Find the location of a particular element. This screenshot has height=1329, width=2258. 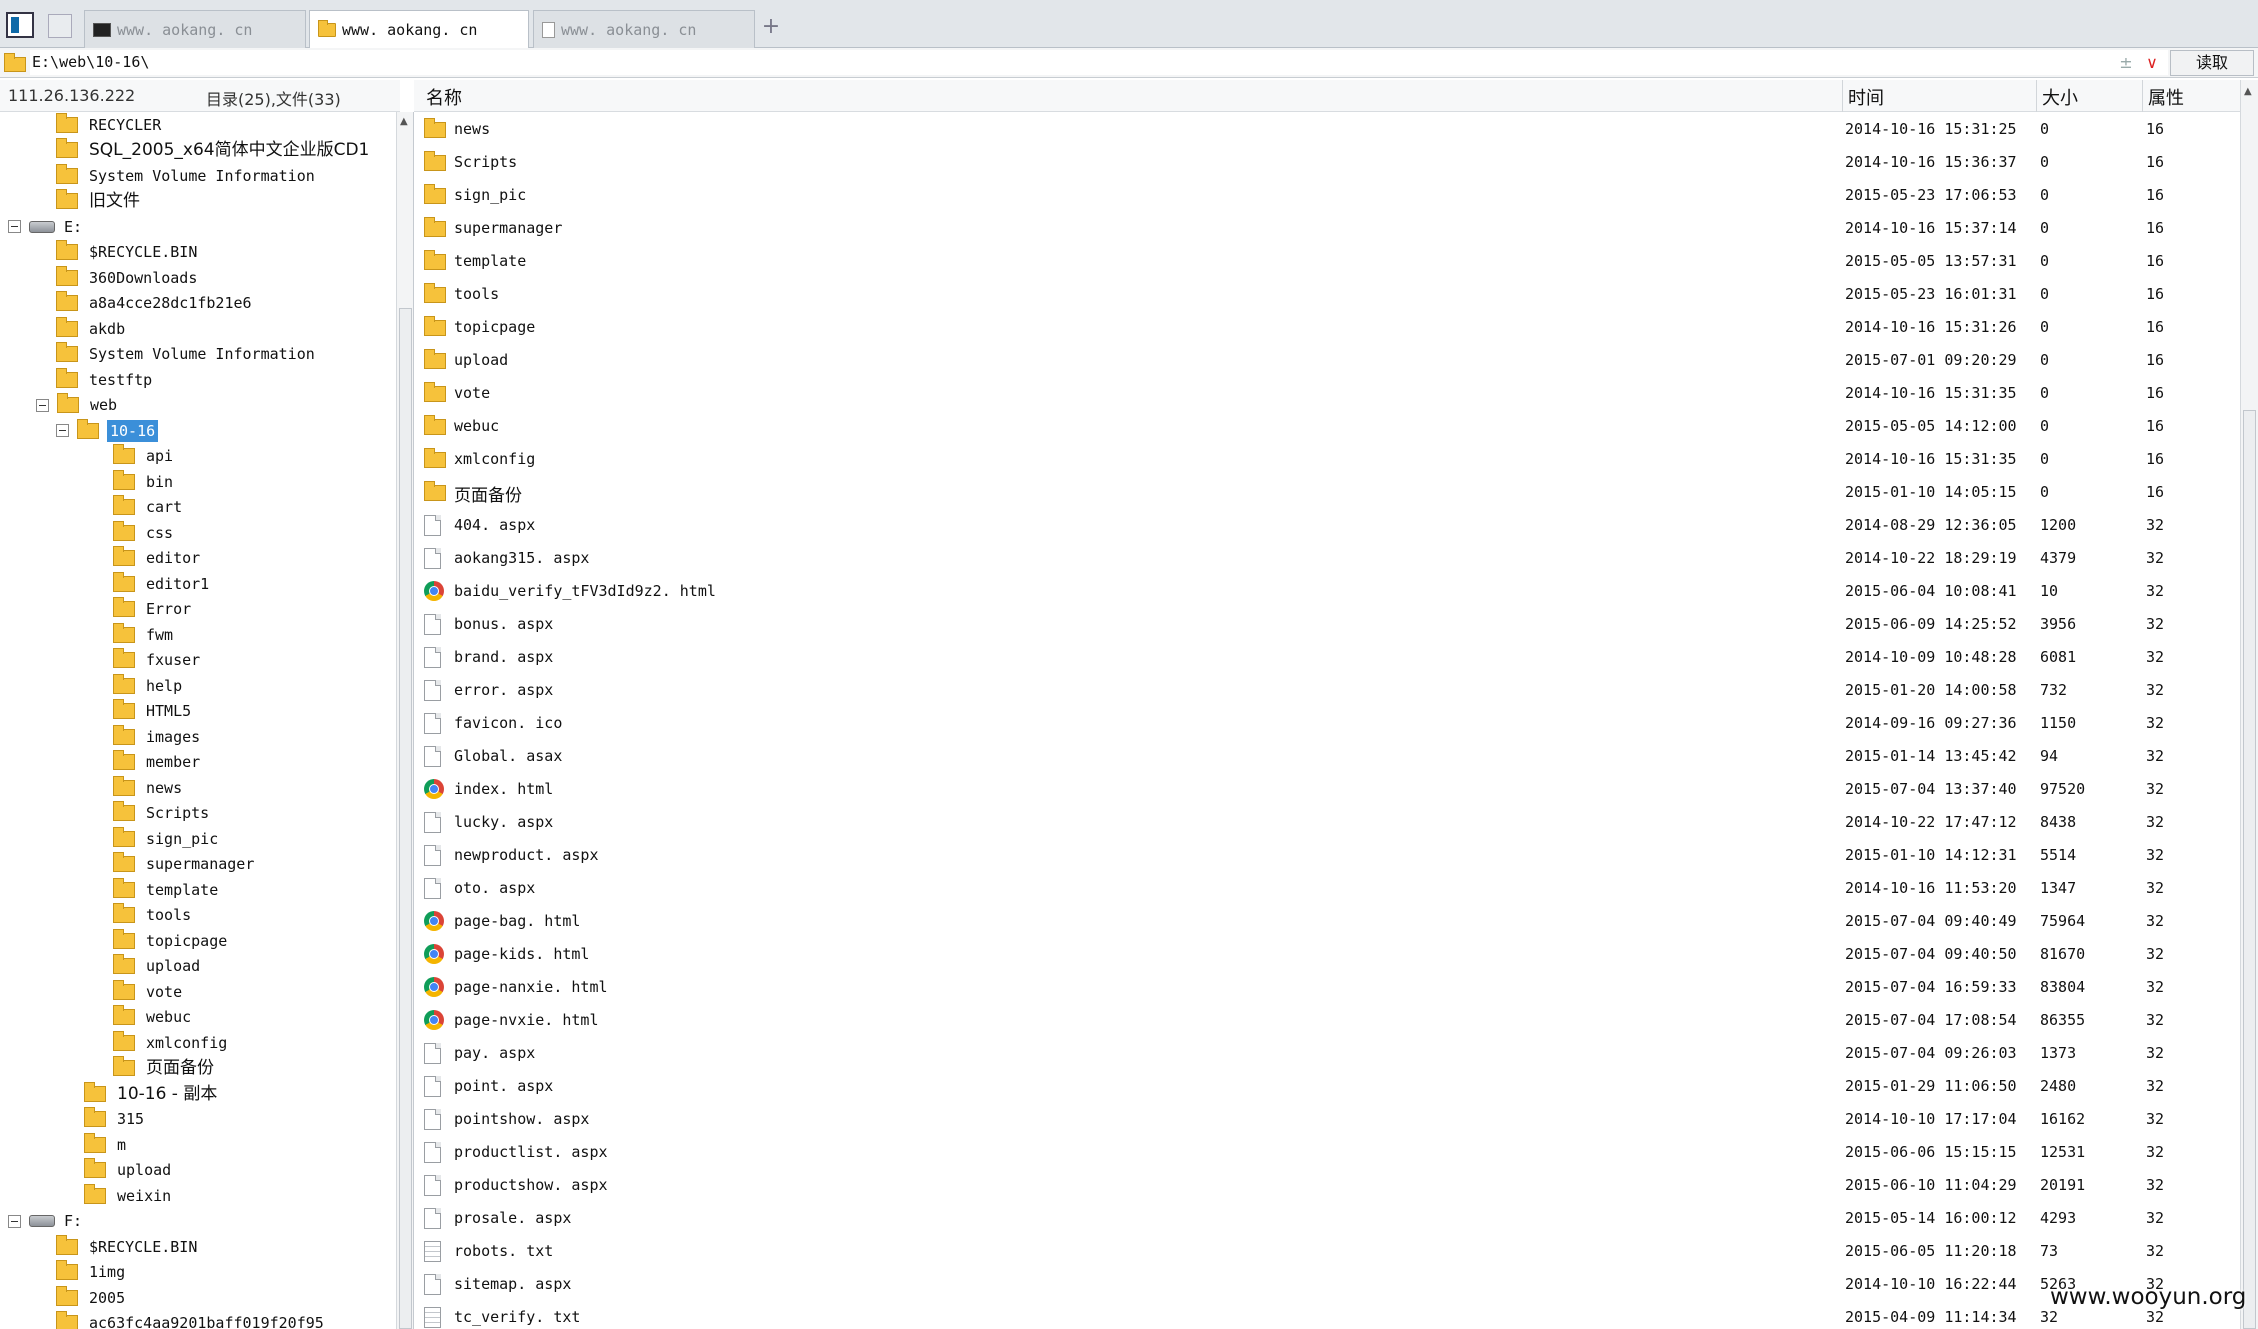

tree-node: cart is located at coordinates (149, 507).